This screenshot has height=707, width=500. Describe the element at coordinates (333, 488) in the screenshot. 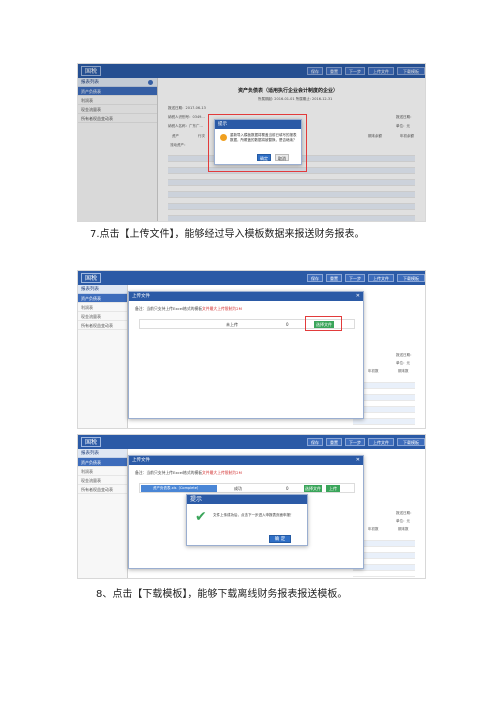

I see `upload-button: 上传` at that location.